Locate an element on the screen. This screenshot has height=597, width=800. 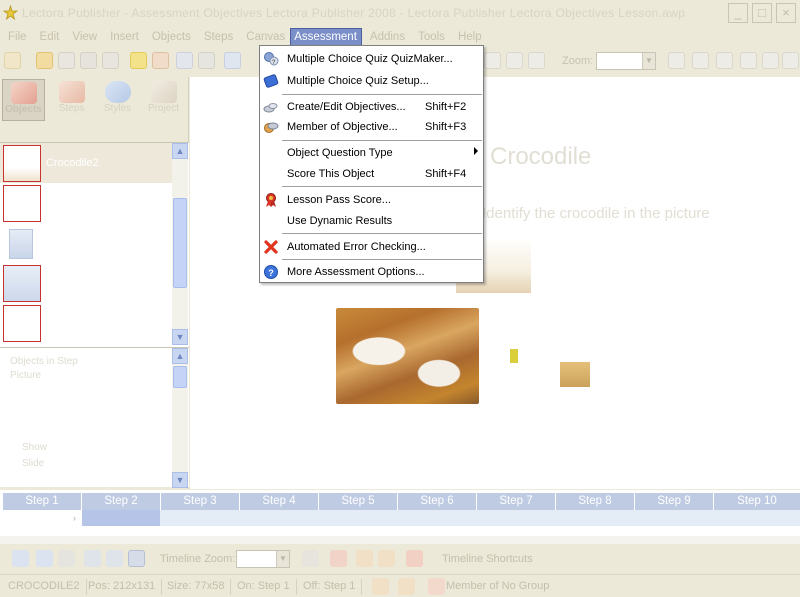
timer-icon is located at coordinates (310, 558).